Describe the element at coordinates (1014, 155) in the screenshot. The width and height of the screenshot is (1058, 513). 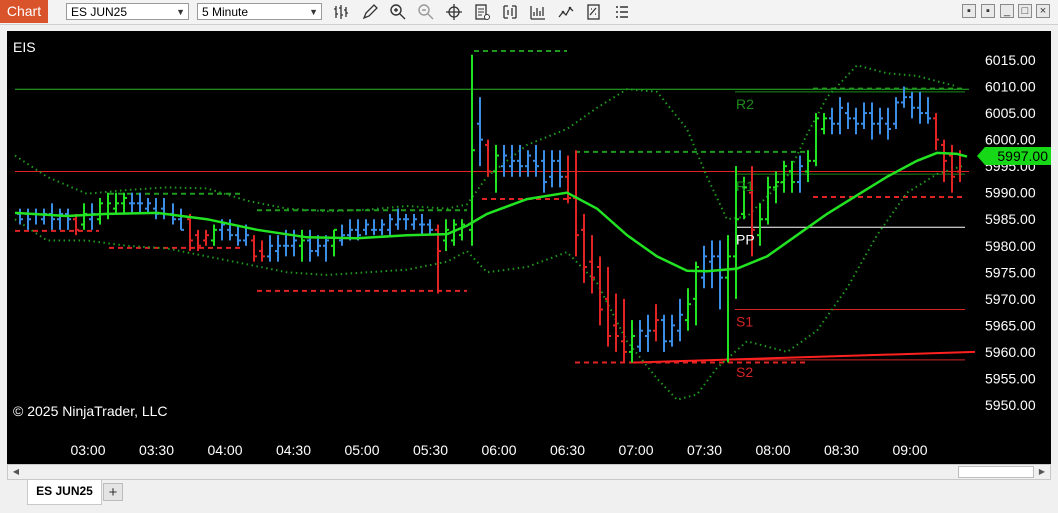
I see `last-price-tag: 5997.00` at that location.